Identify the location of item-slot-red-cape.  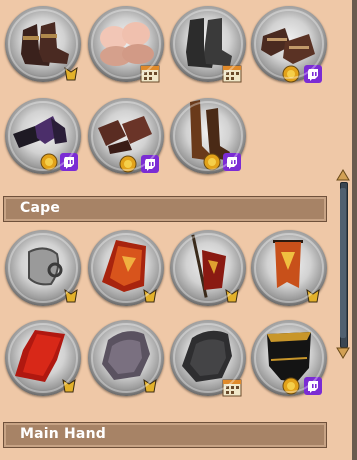
(43, 358).